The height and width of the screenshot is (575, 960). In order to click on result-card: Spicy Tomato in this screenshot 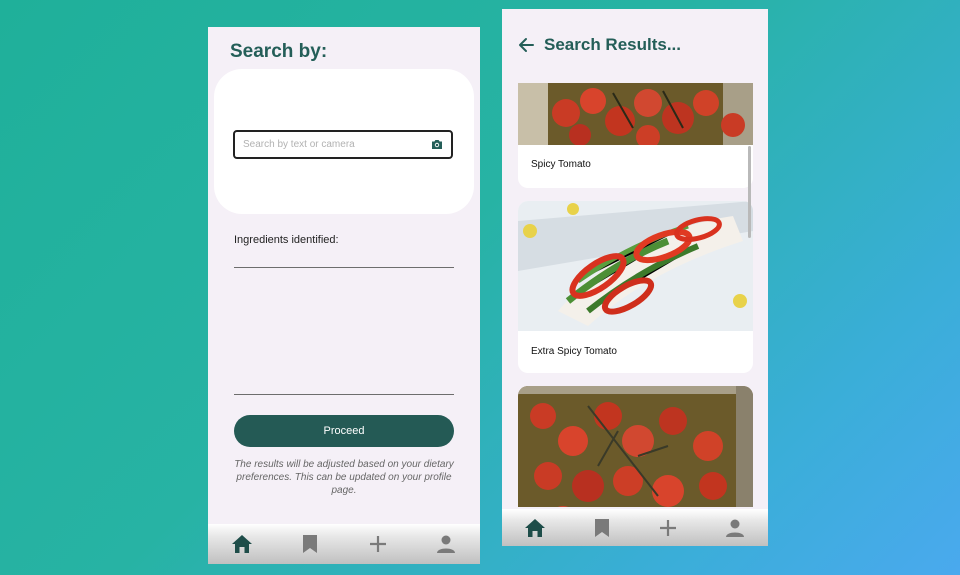, I will do `click(635, 135)`.